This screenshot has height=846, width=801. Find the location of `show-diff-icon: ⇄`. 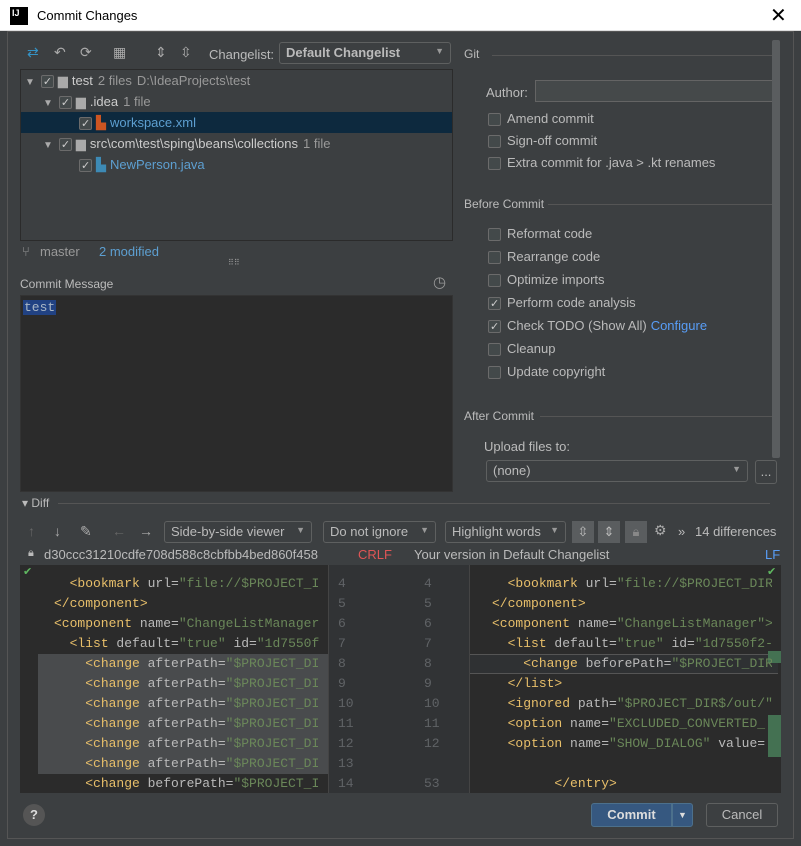

show-diff-icon: ⇄ is located at coordinates (33, 52).